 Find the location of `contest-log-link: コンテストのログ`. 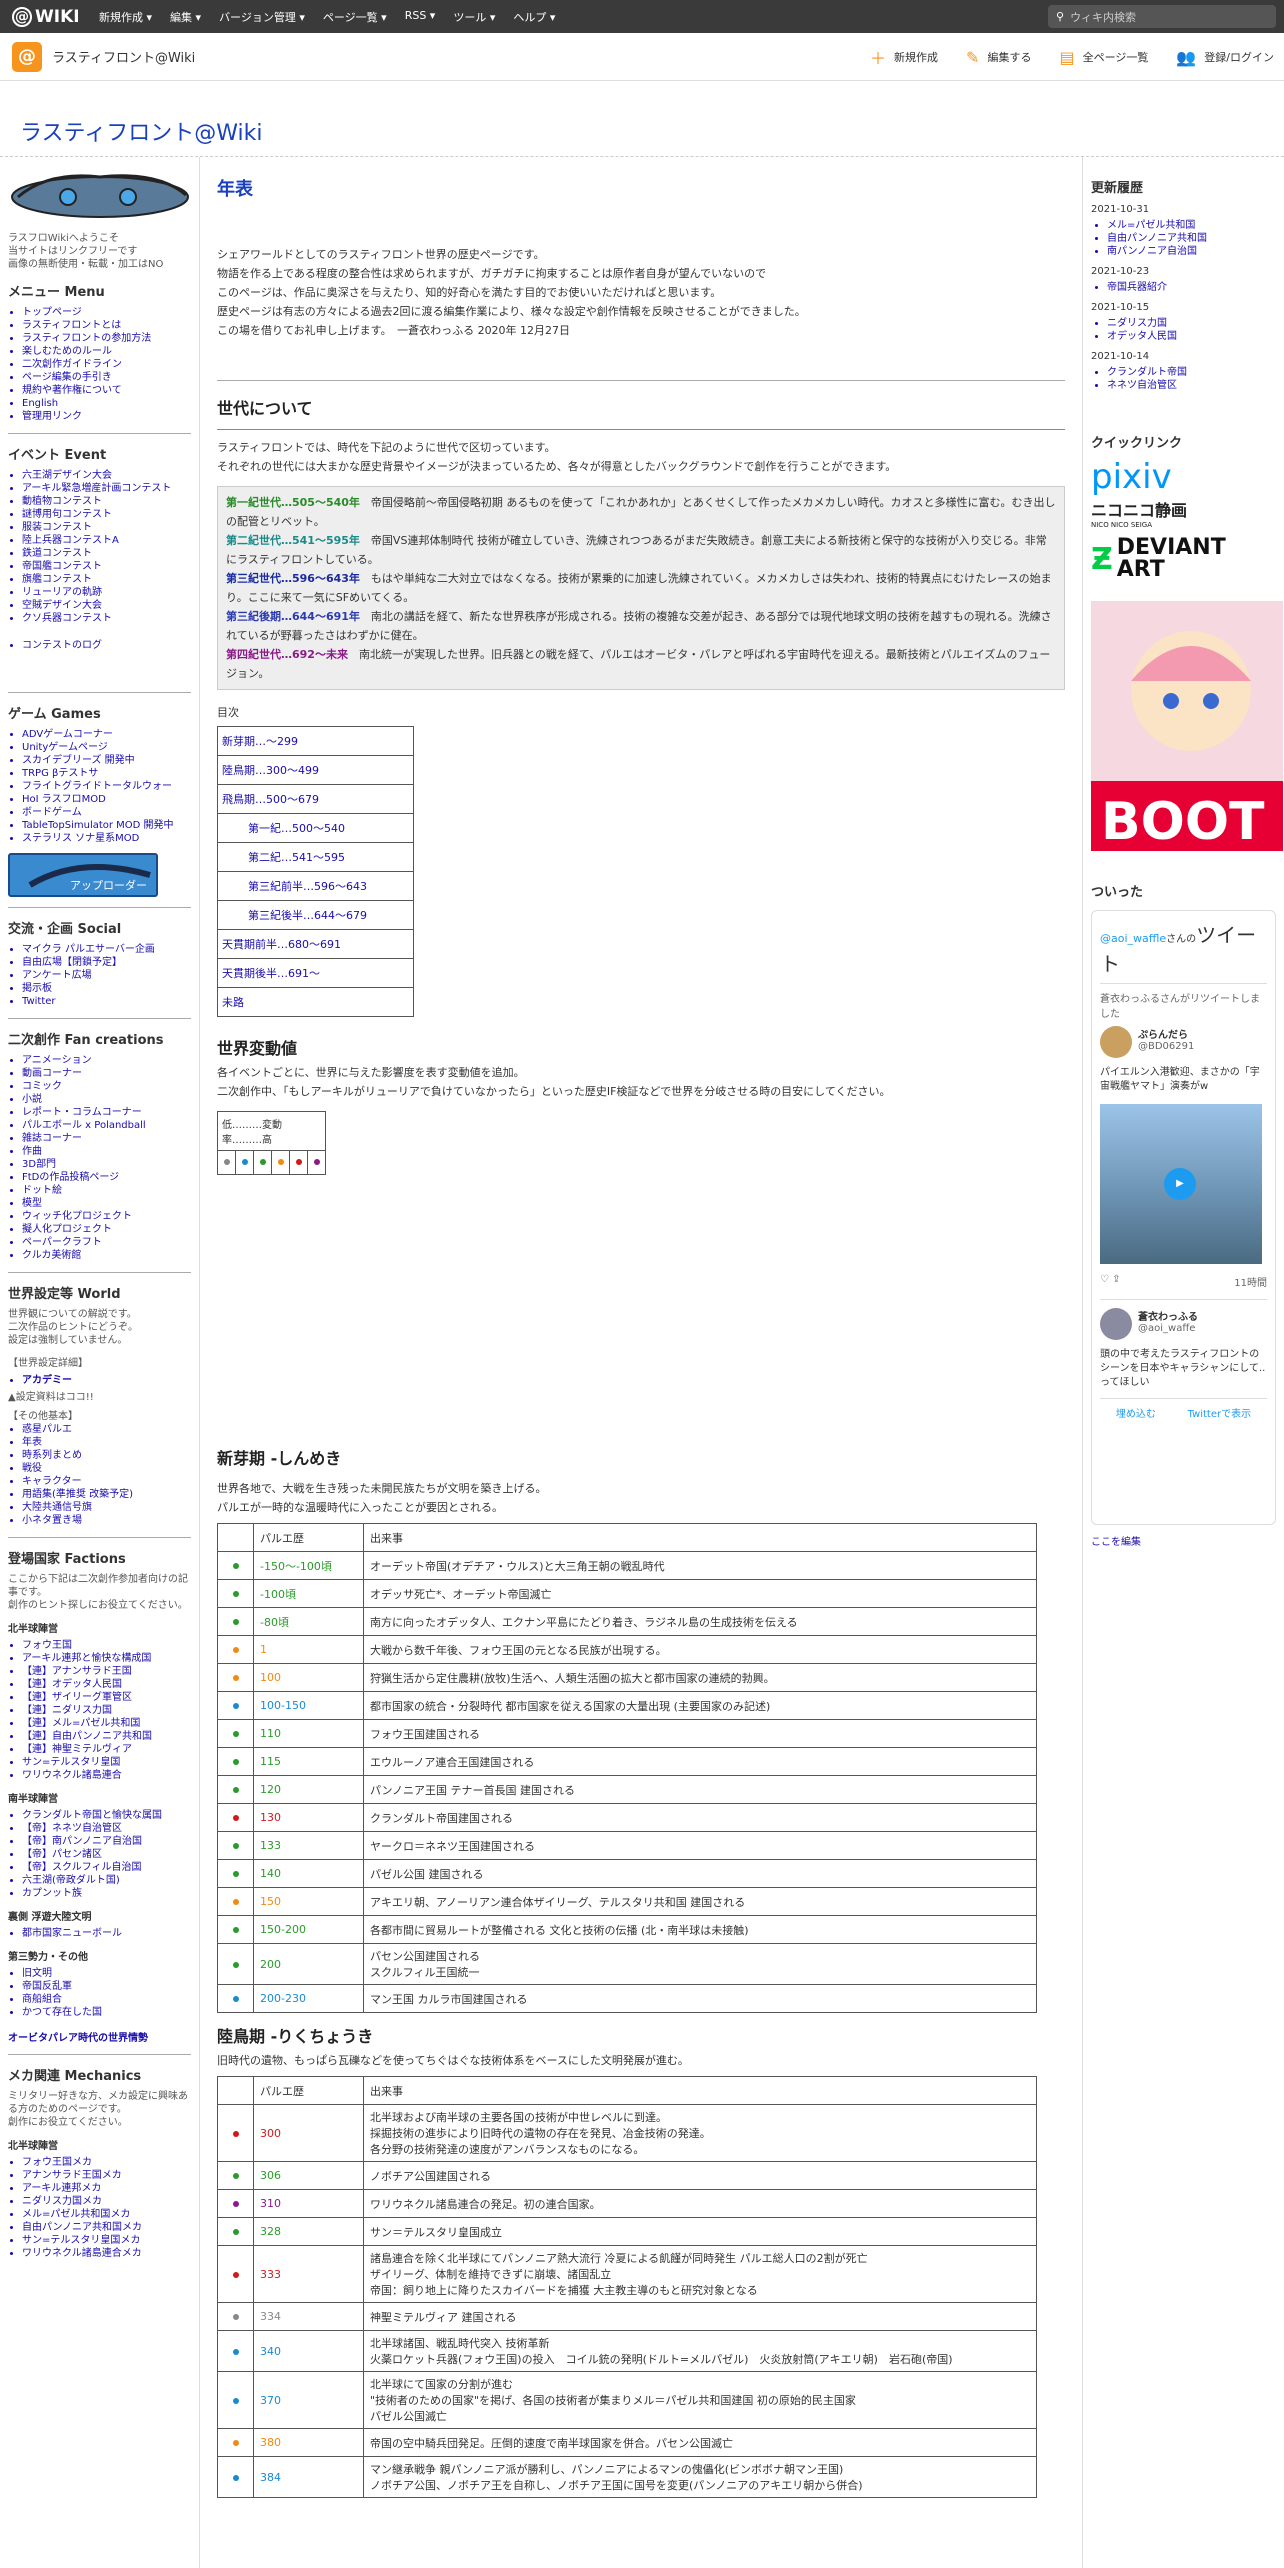

contest-log-link: コンテストのログ is located at coordinates (62, 645).